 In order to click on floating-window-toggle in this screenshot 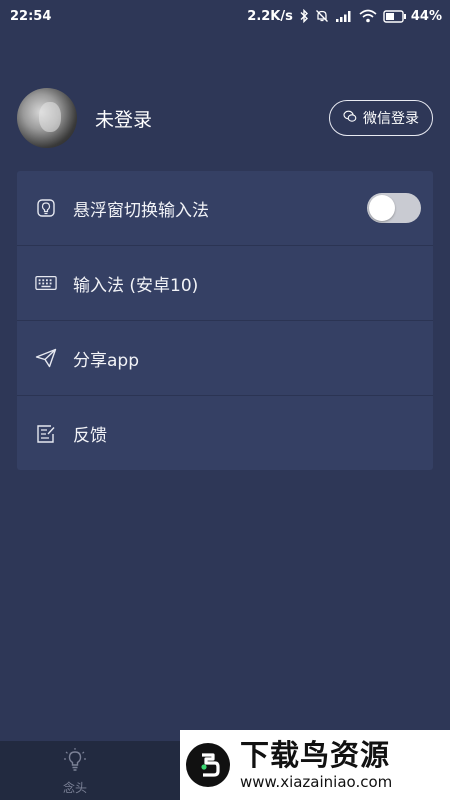, I will do `click(394, 208)`.